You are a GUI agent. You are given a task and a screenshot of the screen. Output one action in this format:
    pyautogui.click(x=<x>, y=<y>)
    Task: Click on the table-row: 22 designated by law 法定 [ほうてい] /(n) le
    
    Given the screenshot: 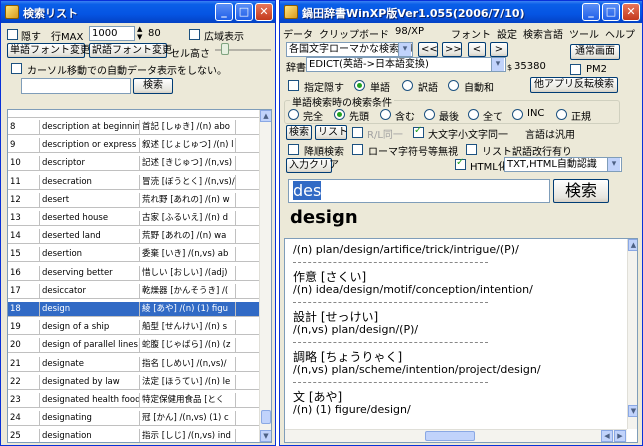 What is the action you would take?
    pyautogui.click(x=134, y=382)
    